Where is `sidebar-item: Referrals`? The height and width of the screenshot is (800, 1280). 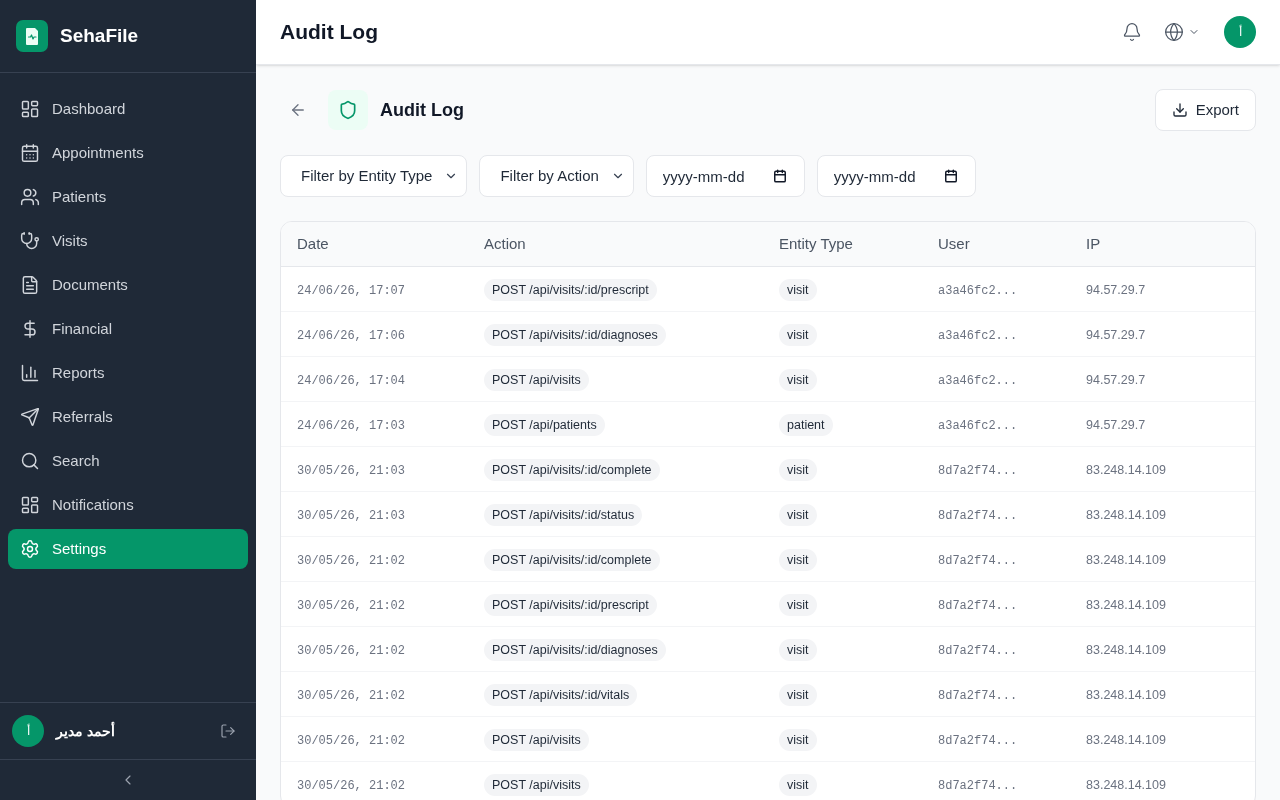
sidebar-item: Referrals is located at coordinates (128, 417).